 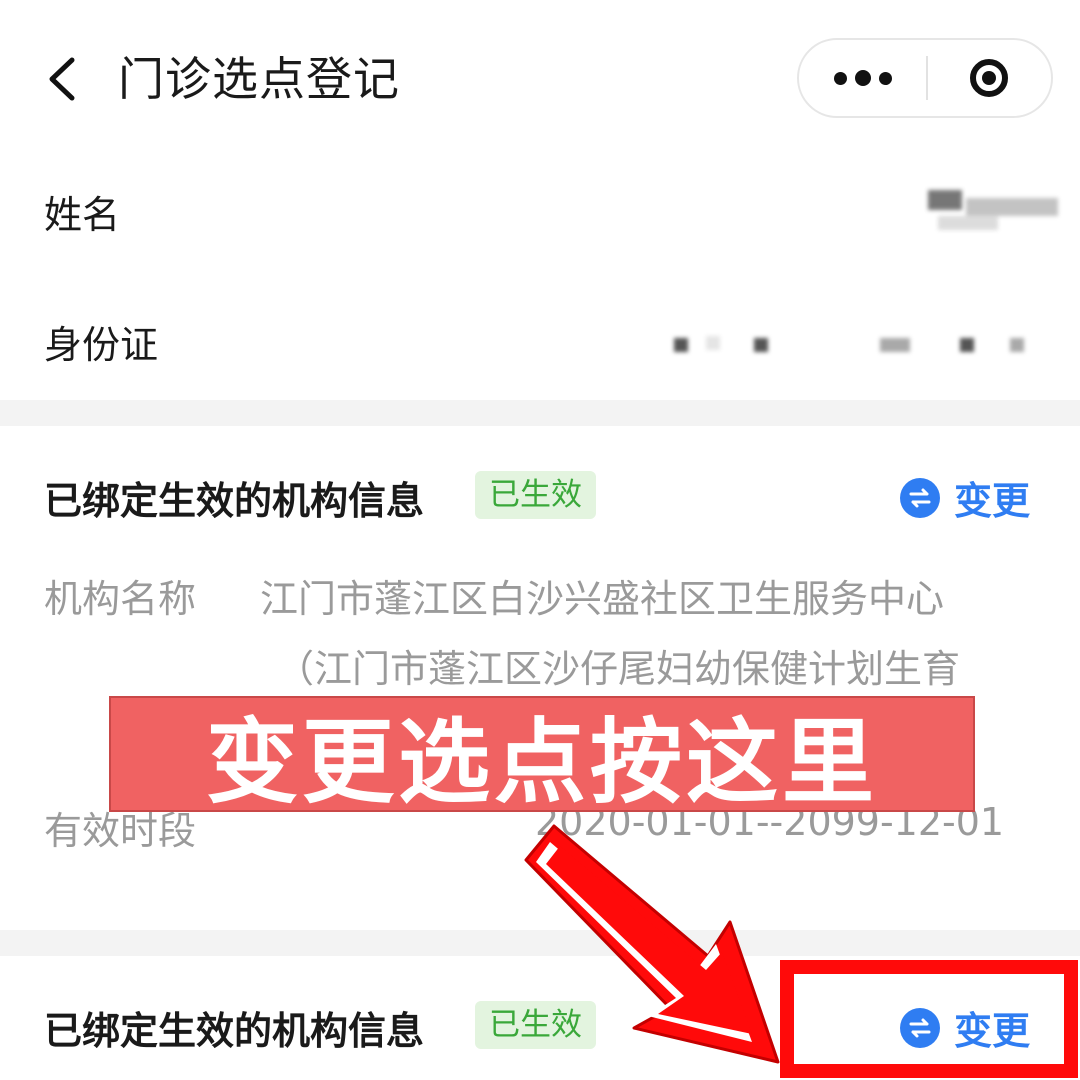 What do you see at coordinates (82, 215) in the screenshot?
I see `name-label: 姓名` at bounding box center [82, 215].